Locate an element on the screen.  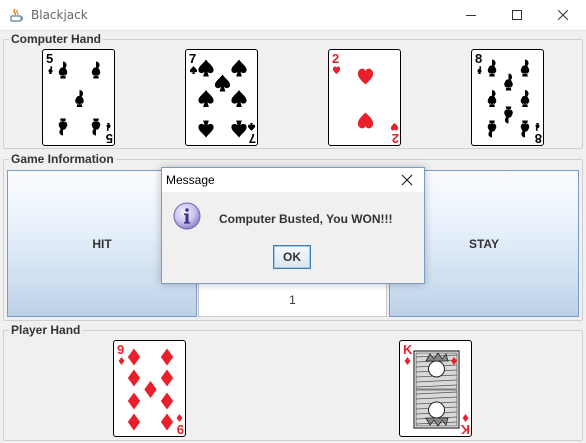
info-icon is located at coordinates (187, 216).